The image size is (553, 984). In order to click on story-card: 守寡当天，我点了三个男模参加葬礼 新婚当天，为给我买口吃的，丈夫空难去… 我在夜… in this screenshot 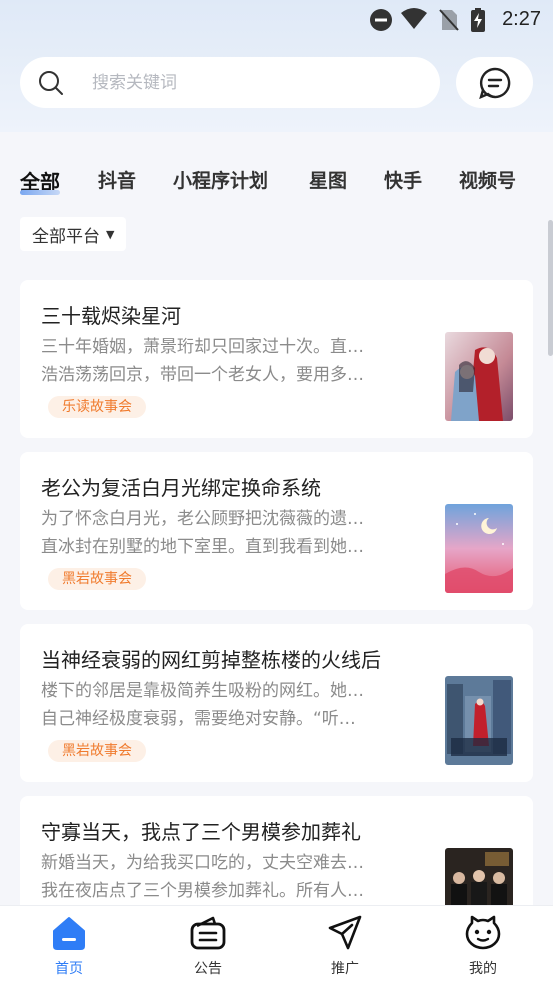, I will do `click(276, 850)`.